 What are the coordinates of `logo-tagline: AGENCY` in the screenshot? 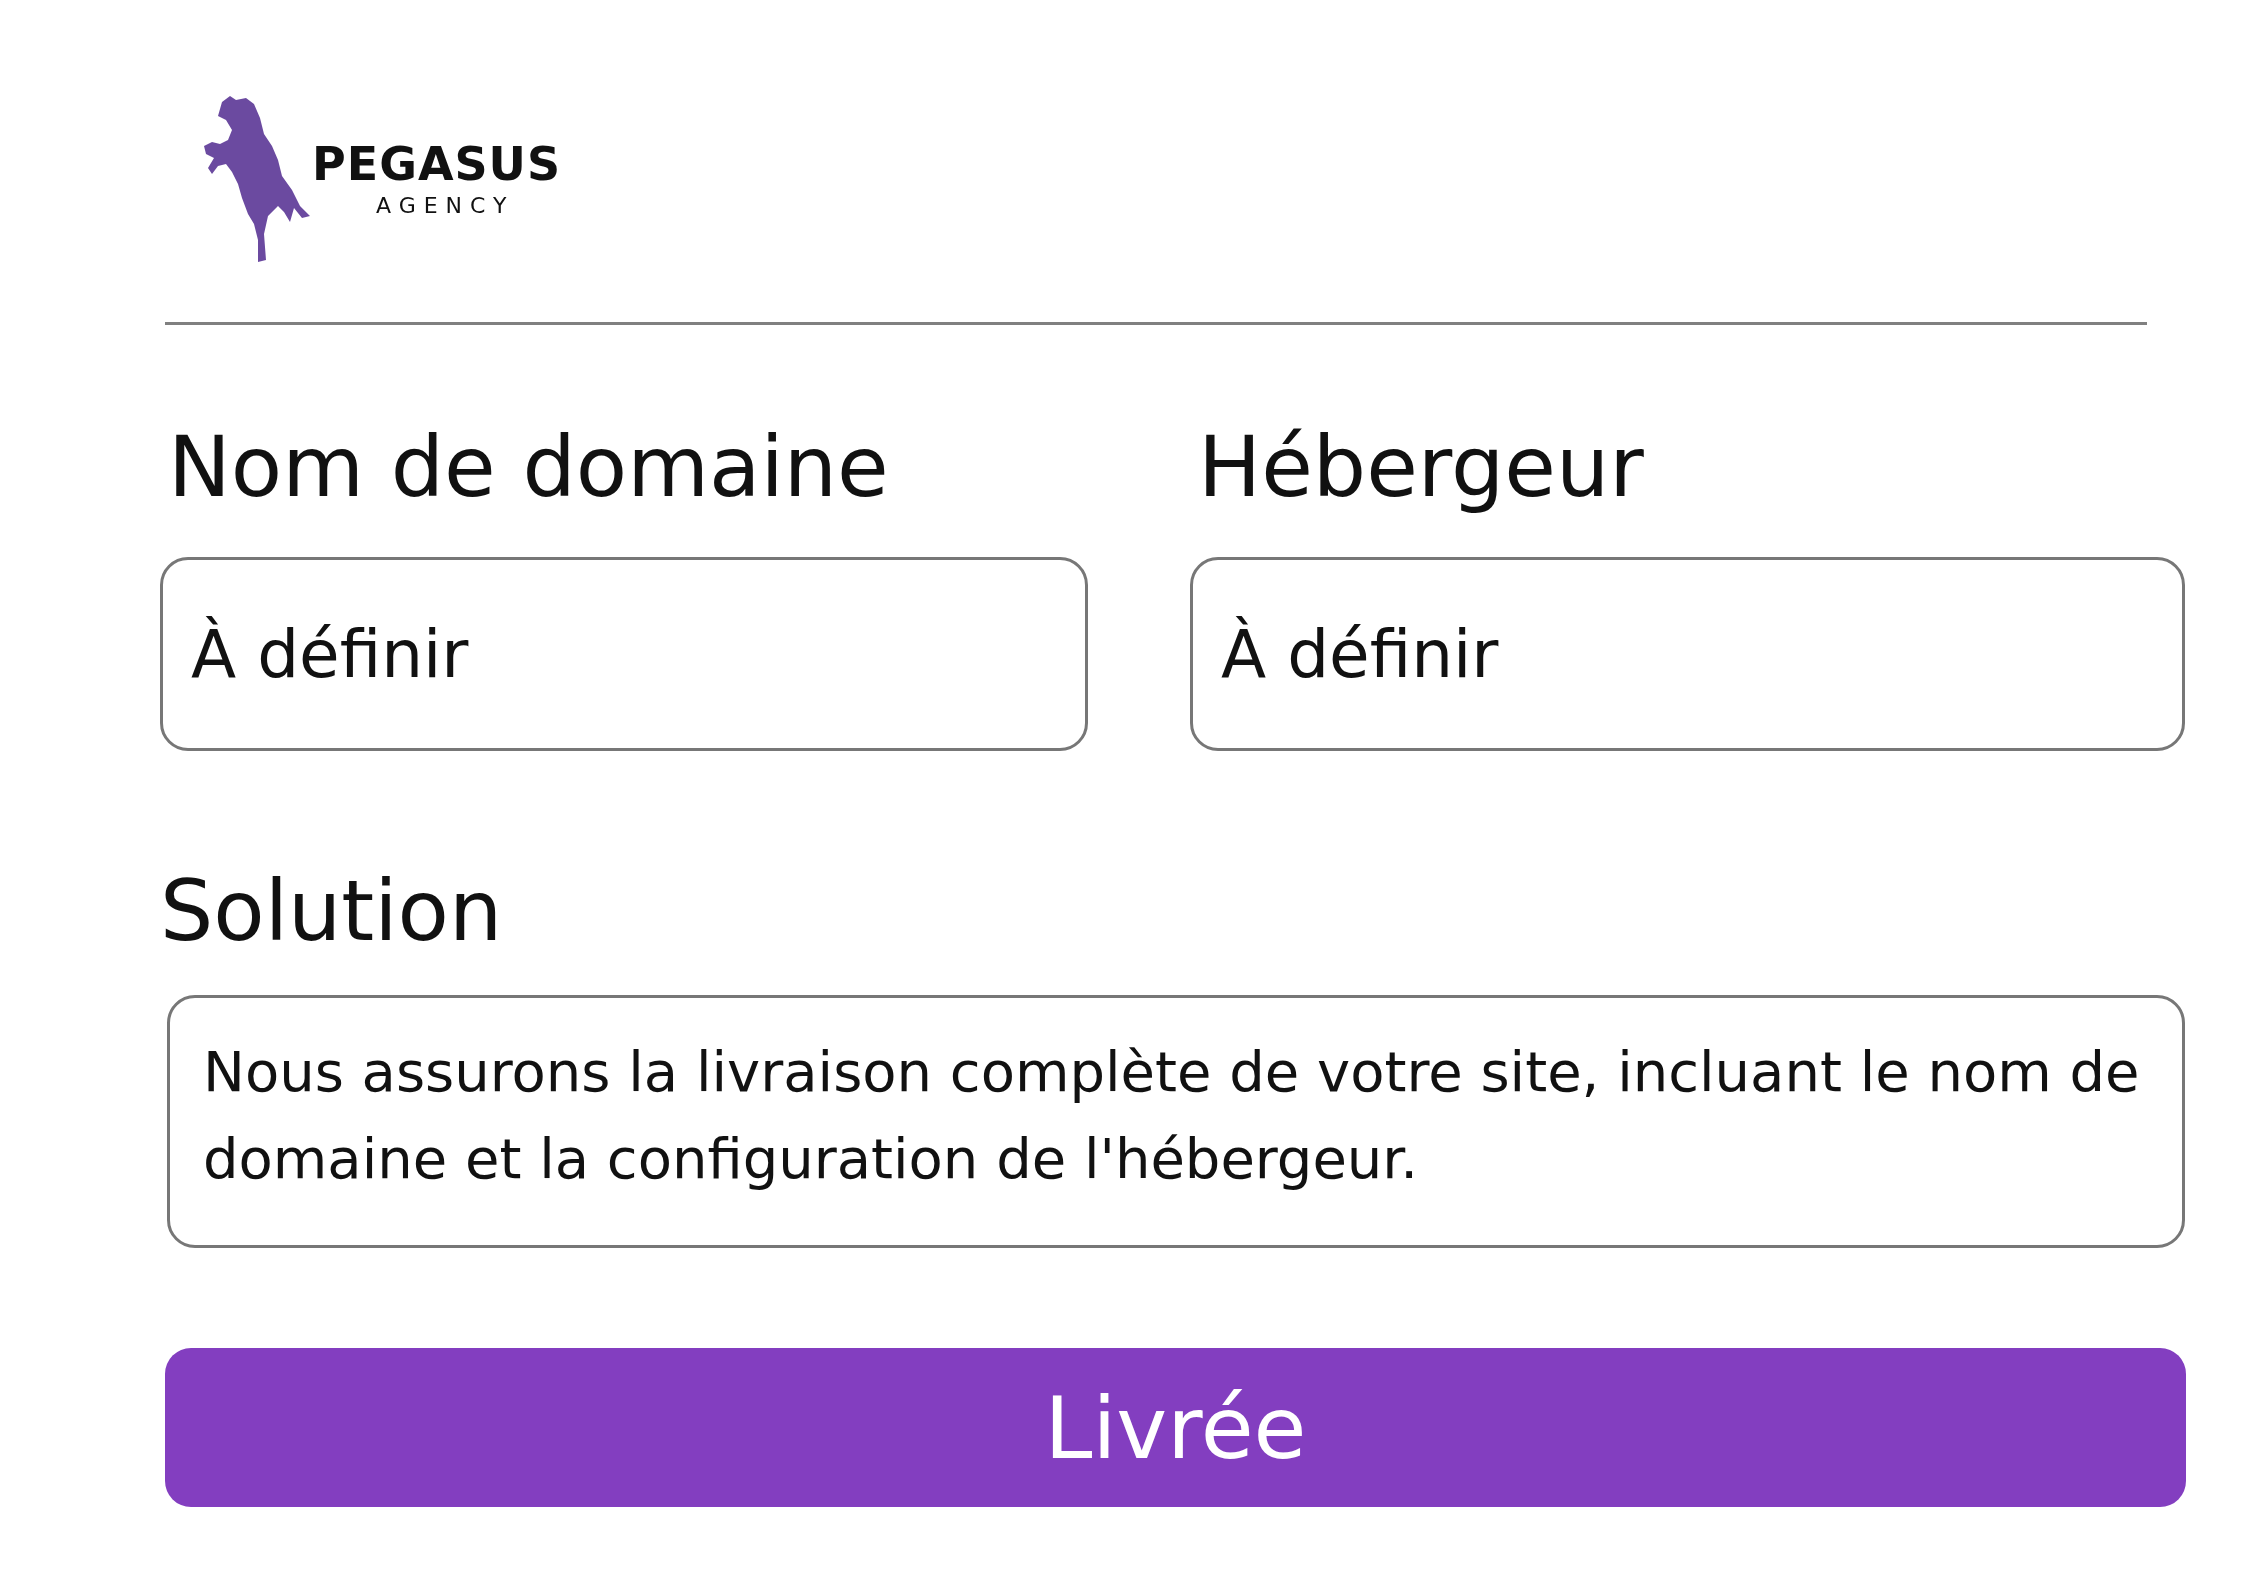 It's located at (446, 206).